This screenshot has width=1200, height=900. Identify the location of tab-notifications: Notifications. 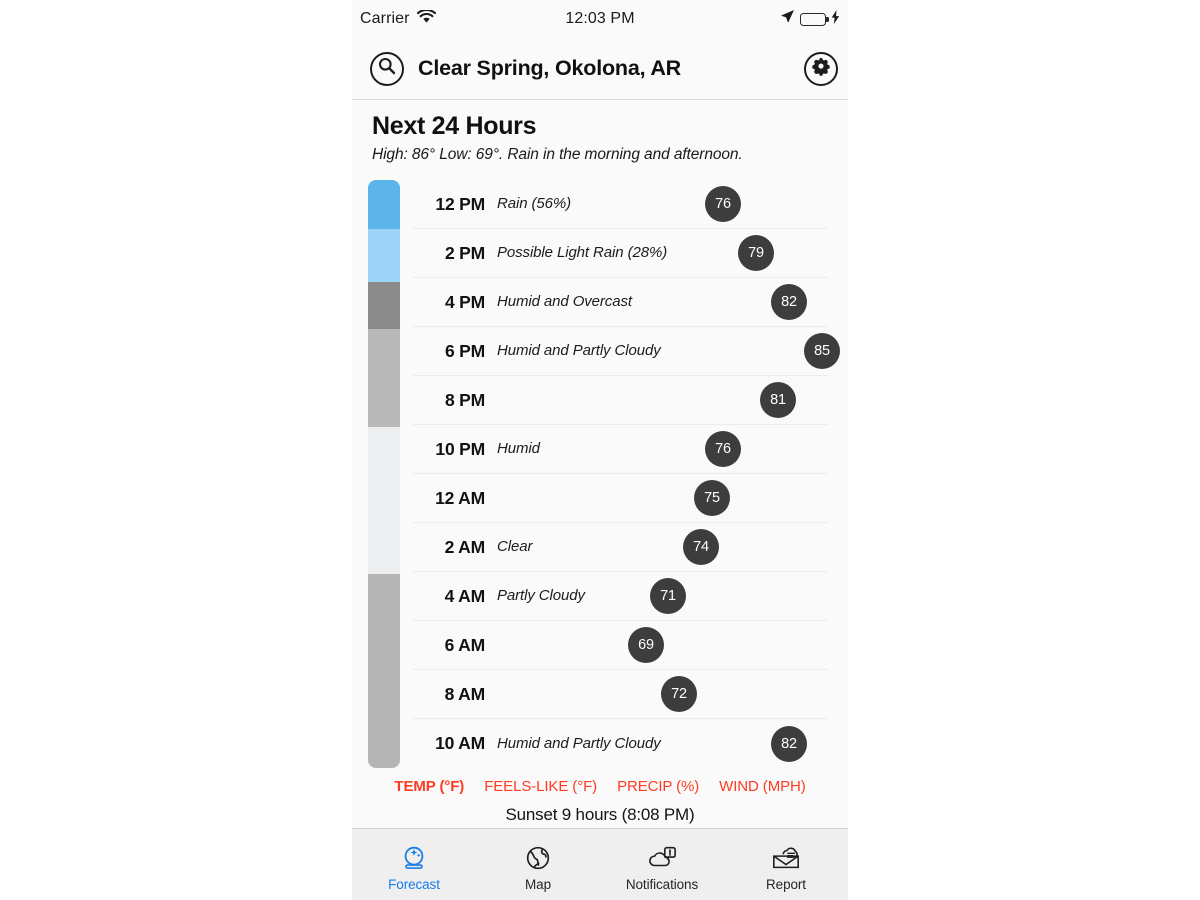
(662, 864).